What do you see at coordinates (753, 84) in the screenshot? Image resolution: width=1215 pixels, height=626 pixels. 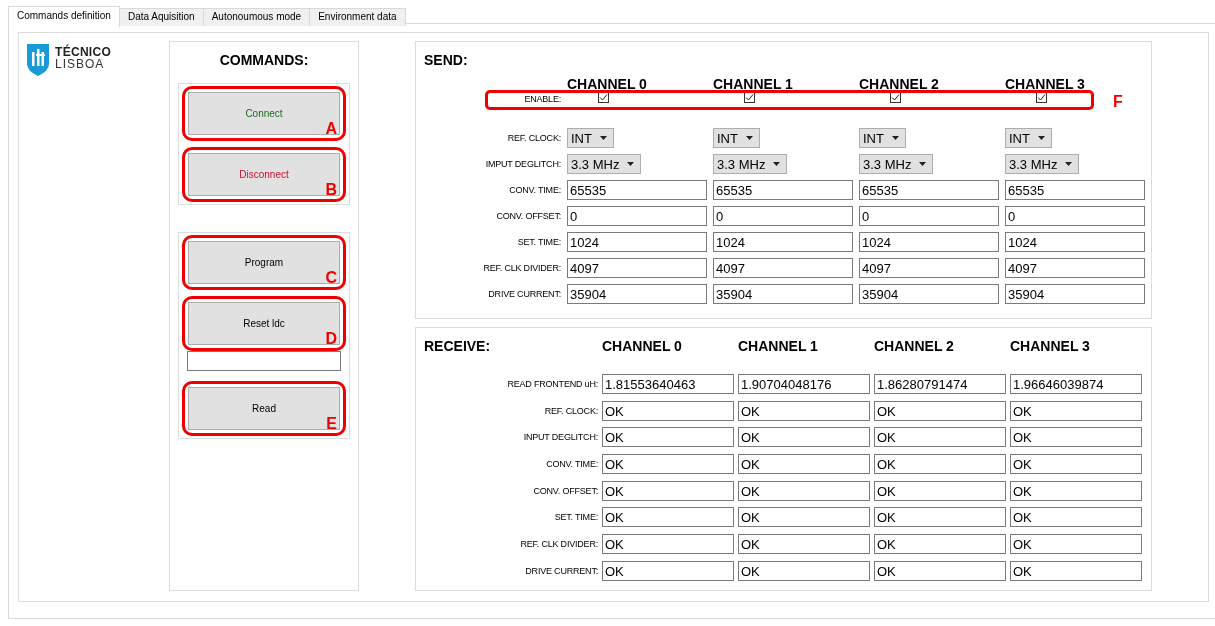 I see `channel-heading: CHANNEL 1` at bounding box center [753, 84].